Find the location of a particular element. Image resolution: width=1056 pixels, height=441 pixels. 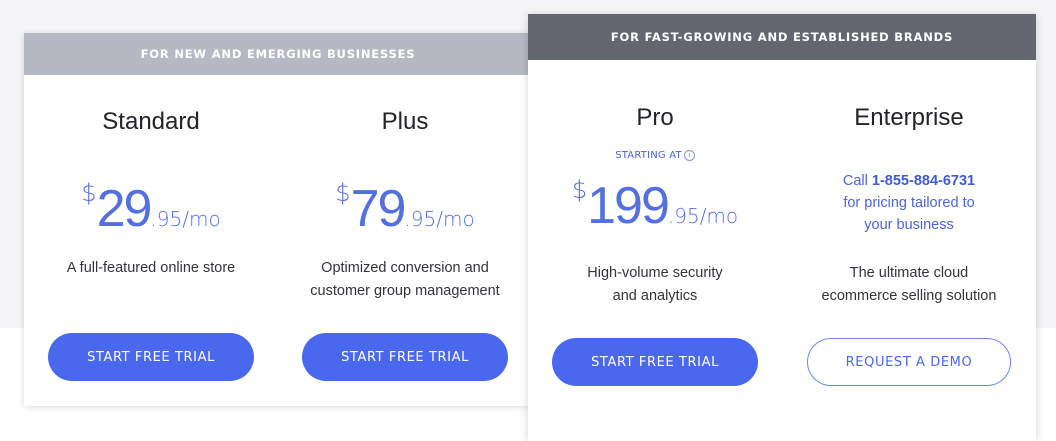

price-standard: $29.95/mo is located at coordinates (151, 209).